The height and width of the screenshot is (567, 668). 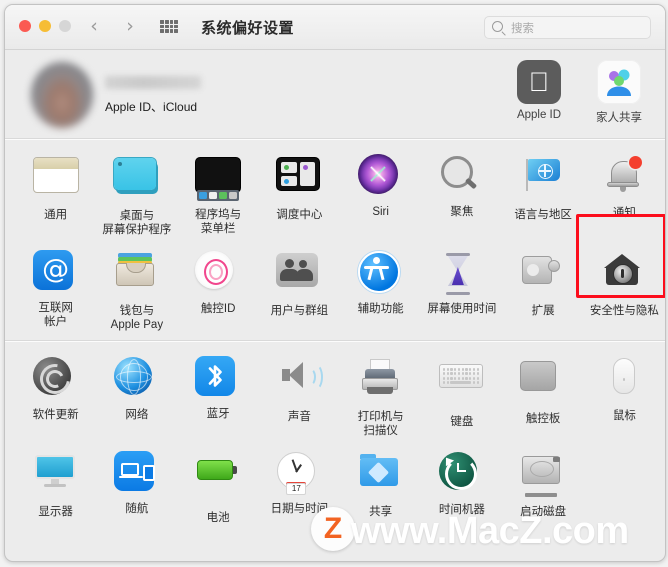 I want to click on pref-label: 启动磁盘, so click(x=543, y=512).